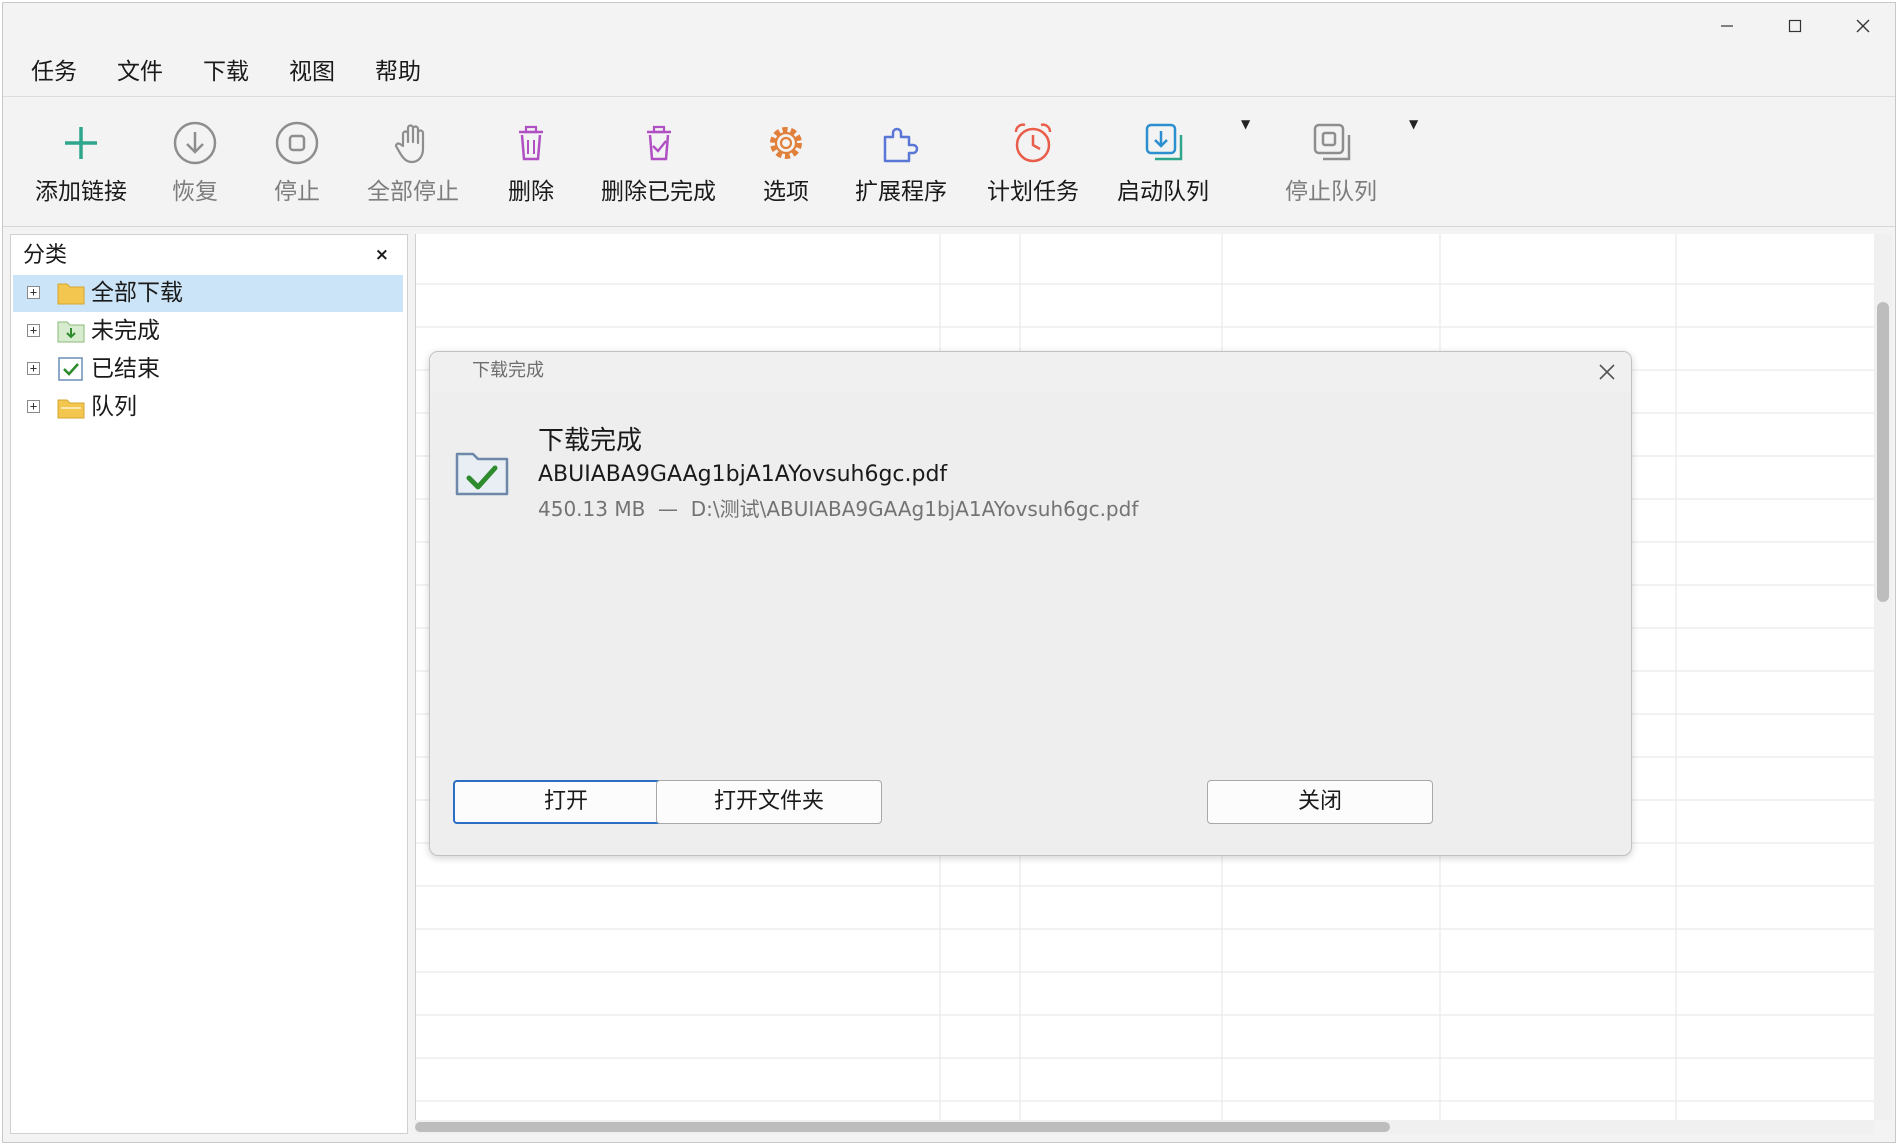 The width and height of the screenshot is (1900, 1145). Describe the element at coordinates (71, 294) in the screenshot. I see `folder-icon` at that location.